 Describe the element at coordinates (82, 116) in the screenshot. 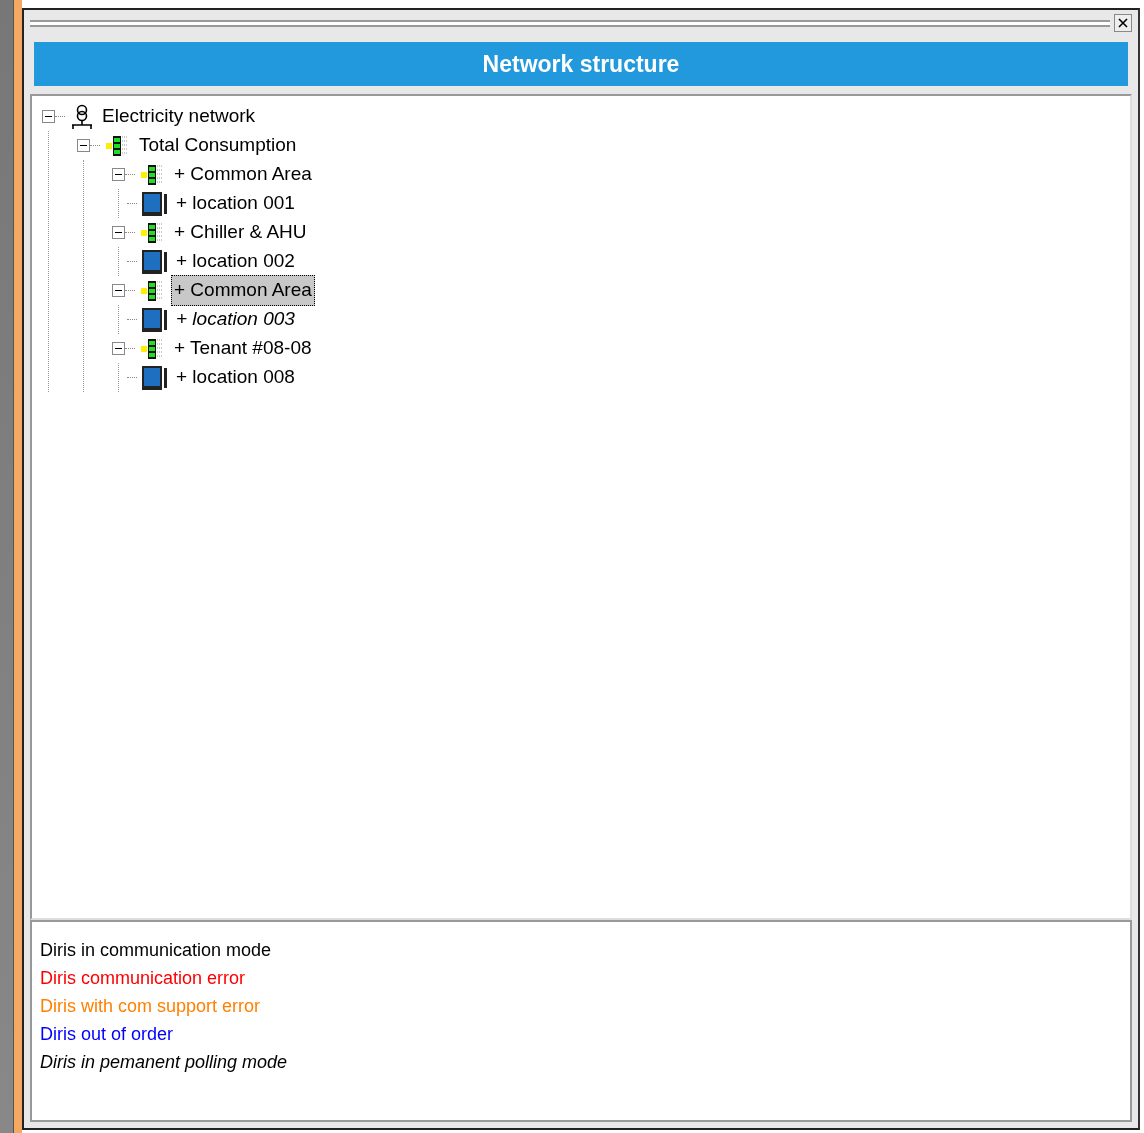

I see `transformer-icon` at that location.